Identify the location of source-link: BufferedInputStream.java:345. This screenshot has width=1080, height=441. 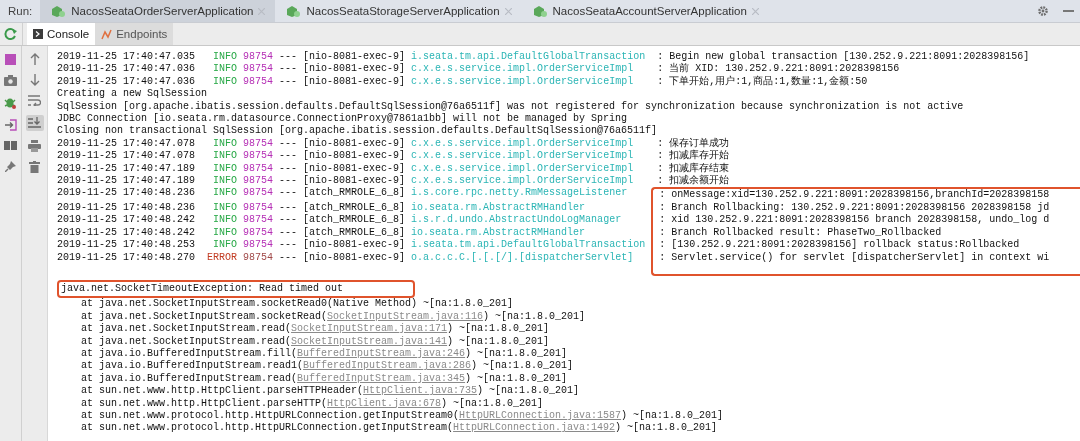
(381, 378).